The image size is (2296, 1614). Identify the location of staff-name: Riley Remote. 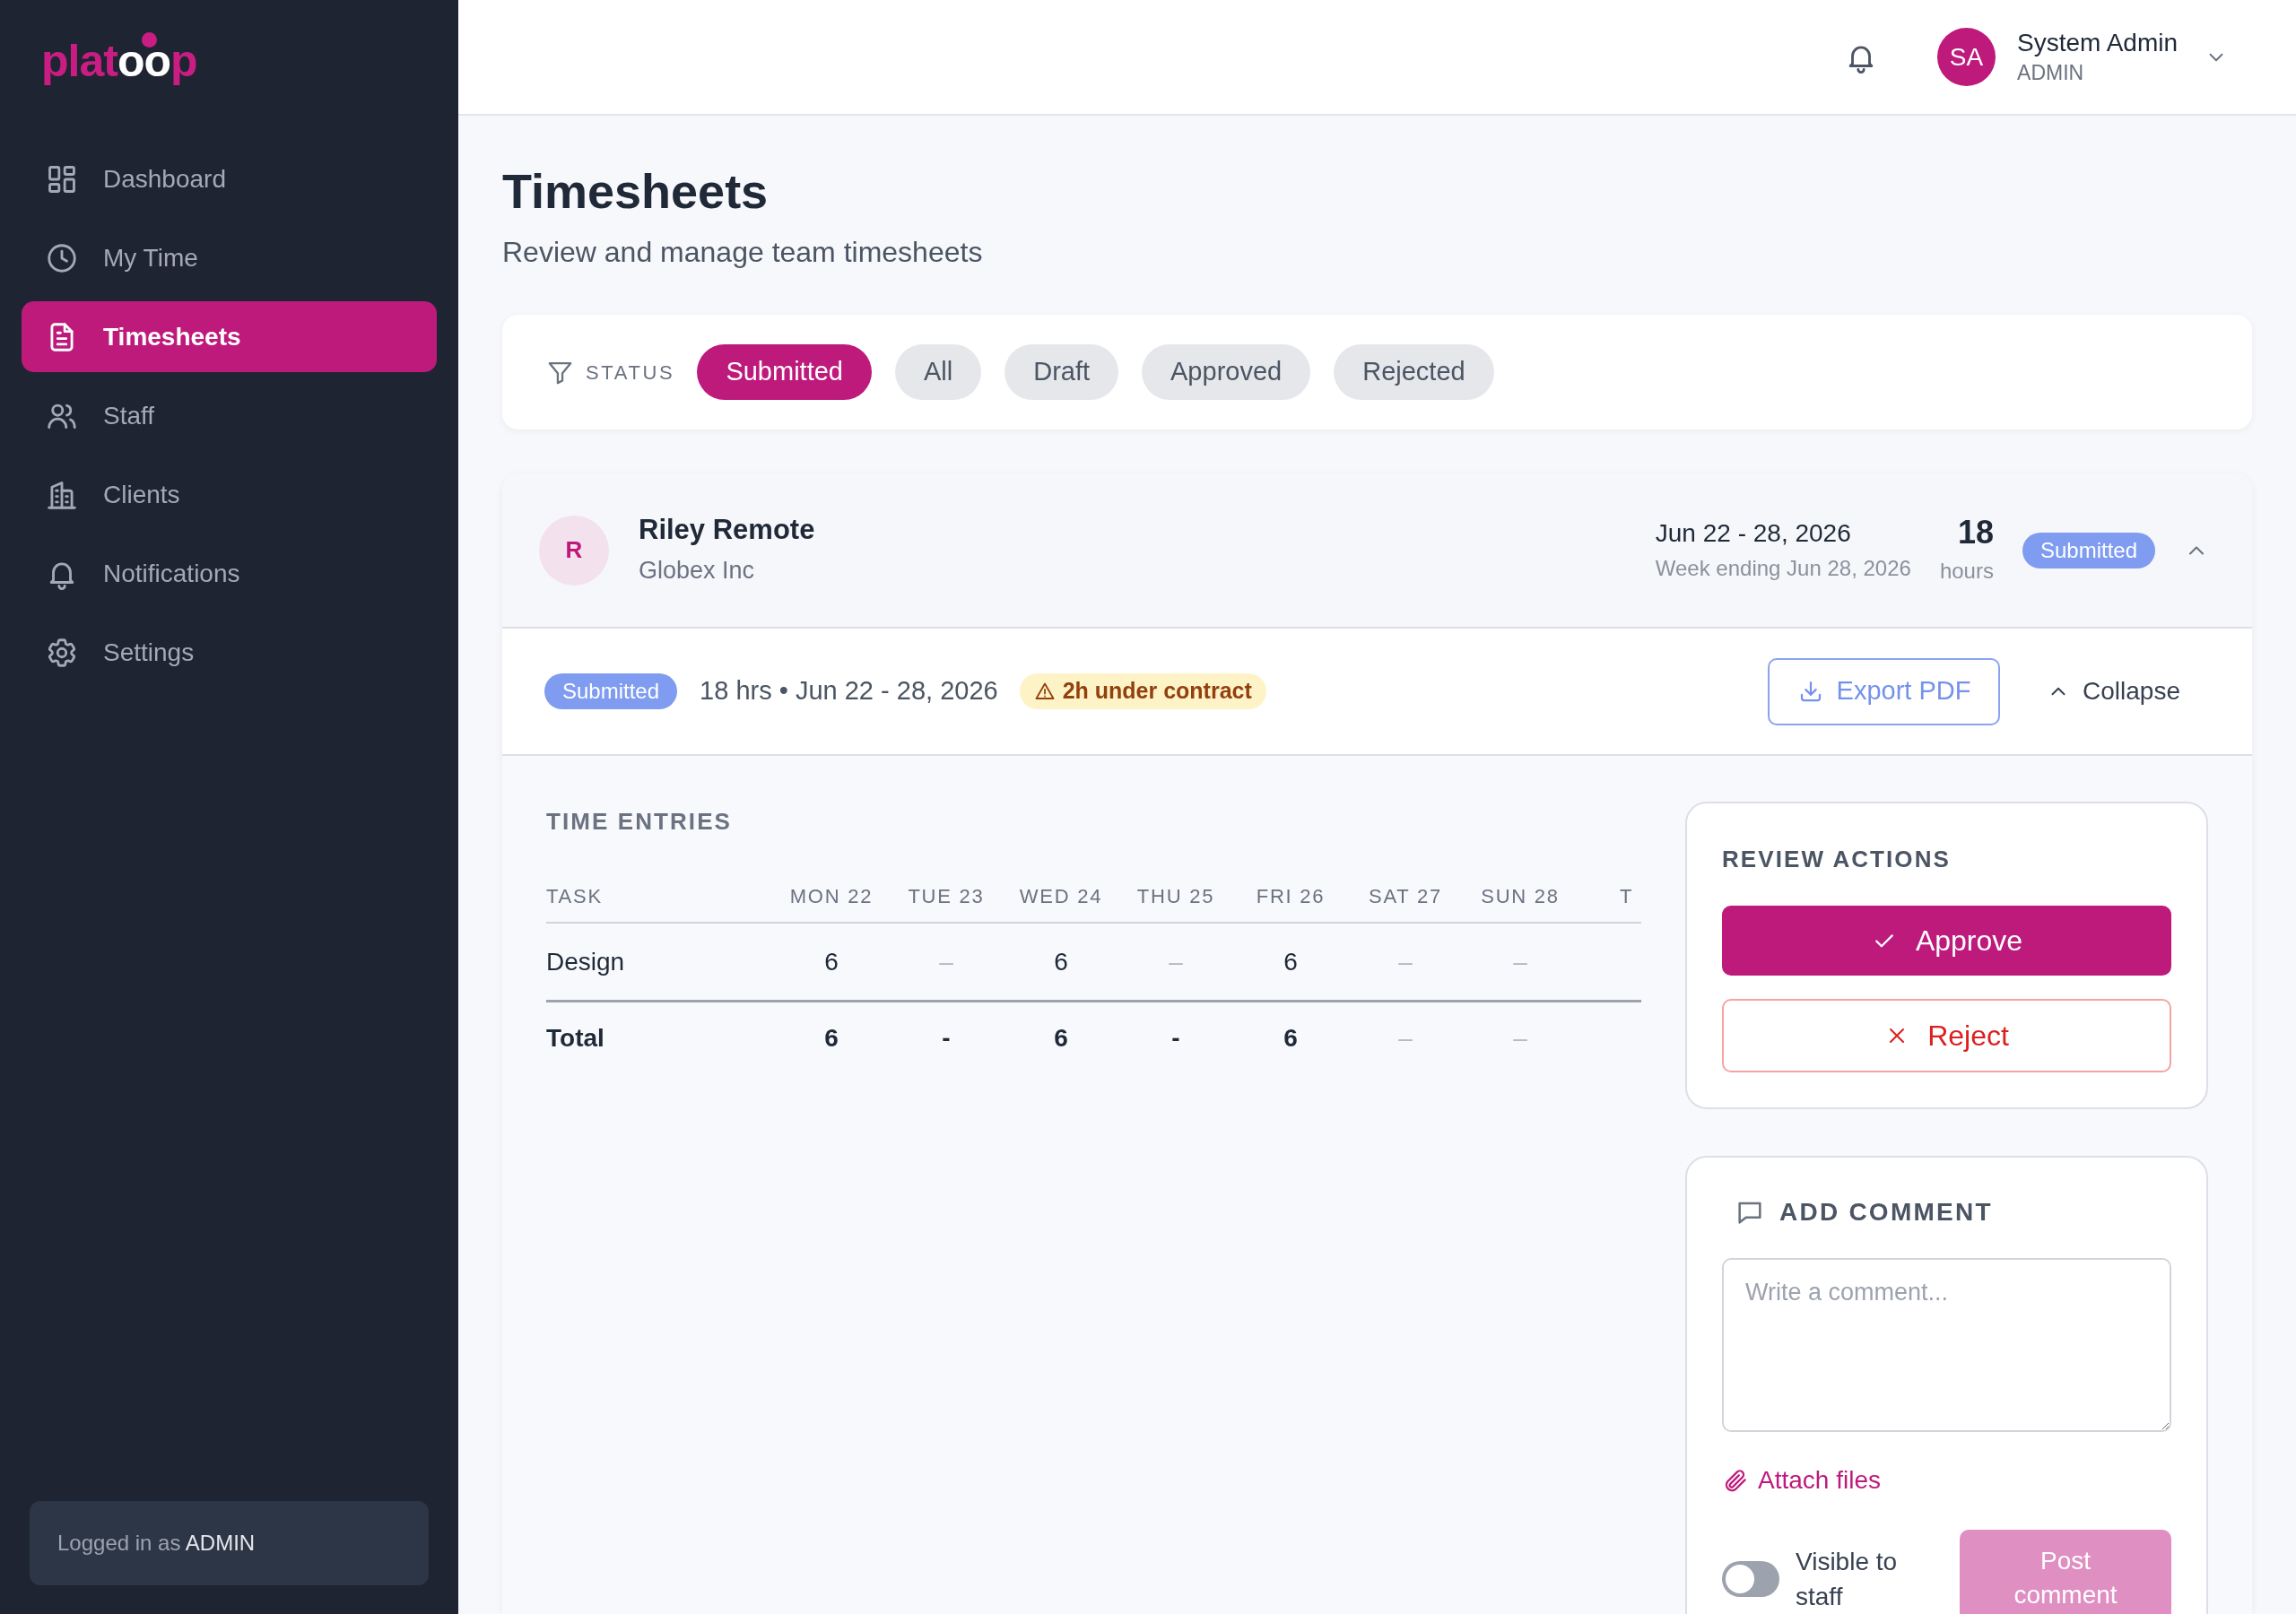
(727, 529).